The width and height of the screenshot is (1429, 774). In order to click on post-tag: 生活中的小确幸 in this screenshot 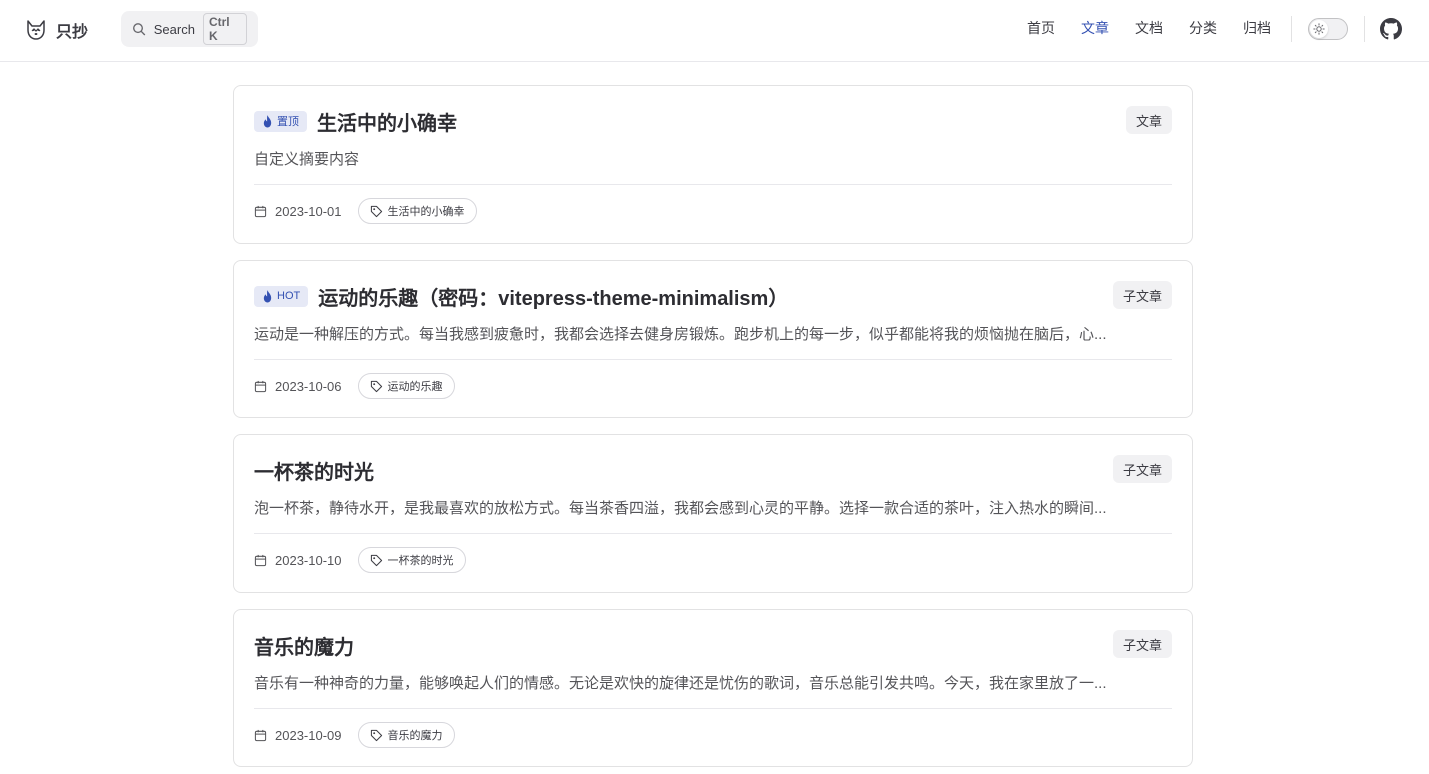, I will do `click(417, 211)`.